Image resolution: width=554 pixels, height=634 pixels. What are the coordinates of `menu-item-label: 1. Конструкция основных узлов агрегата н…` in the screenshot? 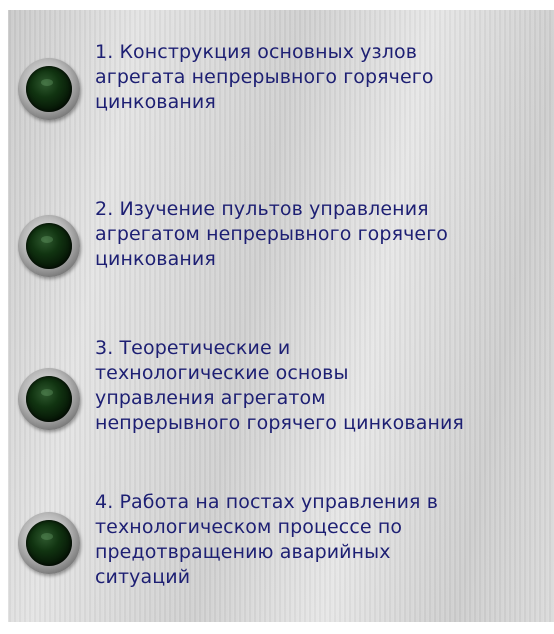 It's located at (324, 77).